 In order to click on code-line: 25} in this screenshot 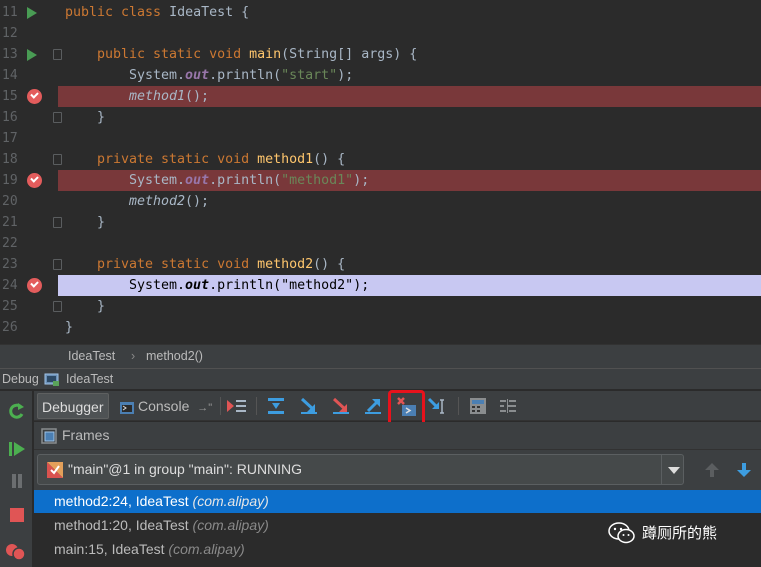, I will do `click(380, 306)`.